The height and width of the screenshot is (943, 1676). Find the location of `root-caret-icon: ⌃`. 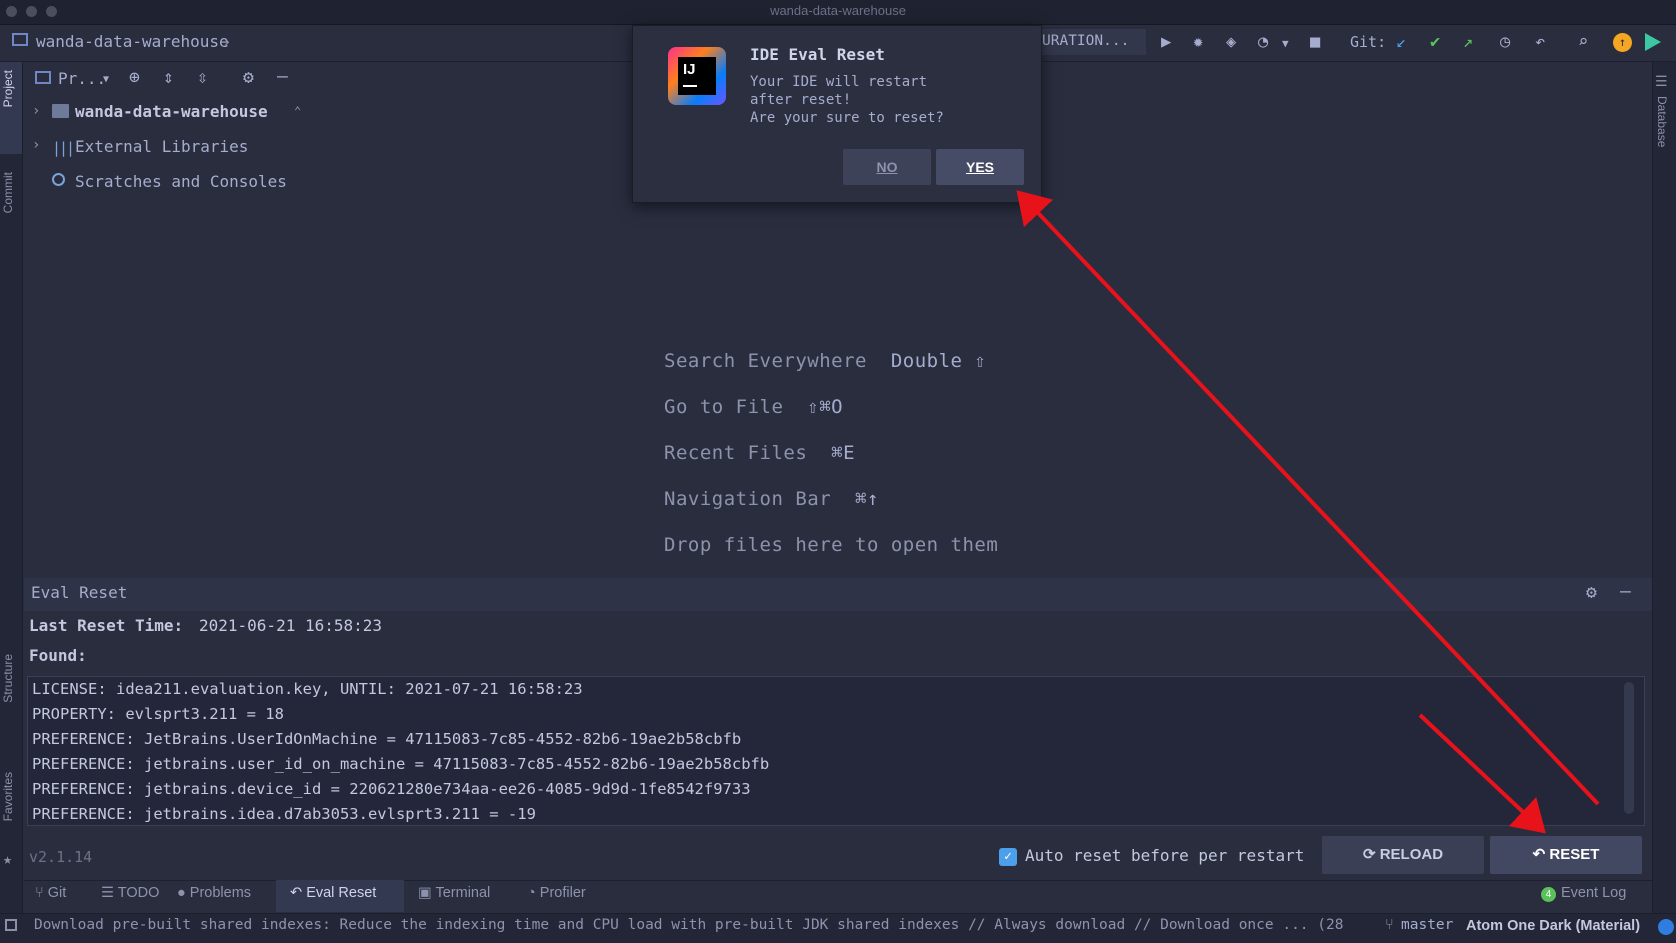

root-caret-icon: ⌃ is located at coordinates (298, 111).